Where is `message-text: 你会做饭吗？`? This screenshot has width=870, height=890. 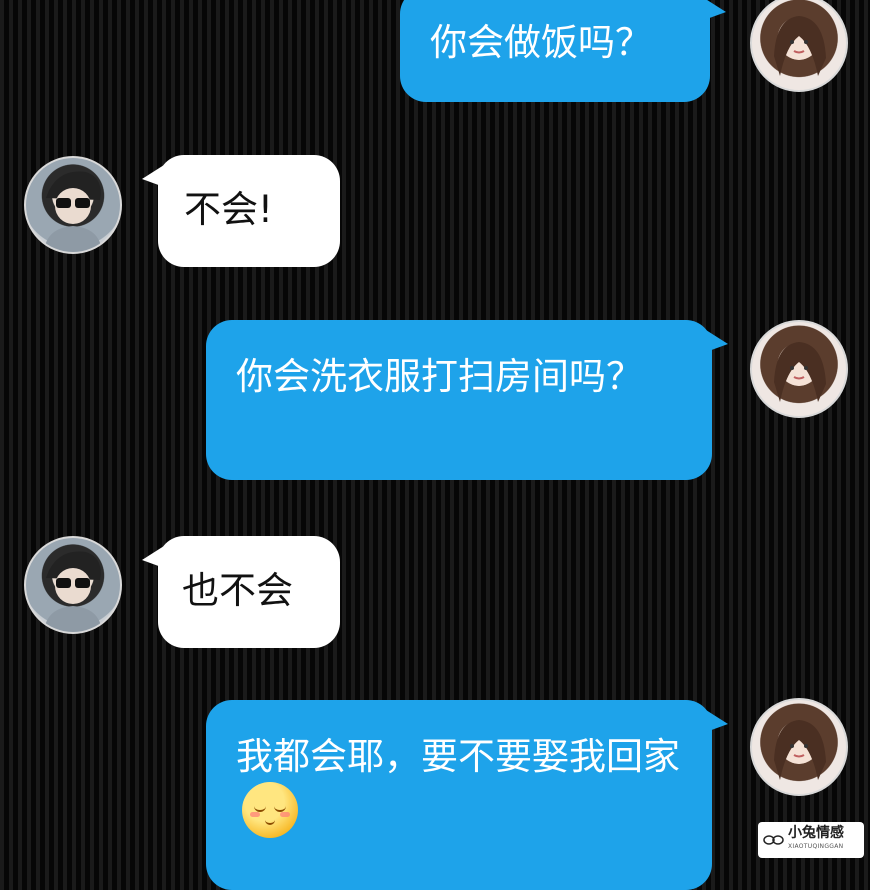 message-text: 你会做饭吗？ is located at coordinates (541, 42).